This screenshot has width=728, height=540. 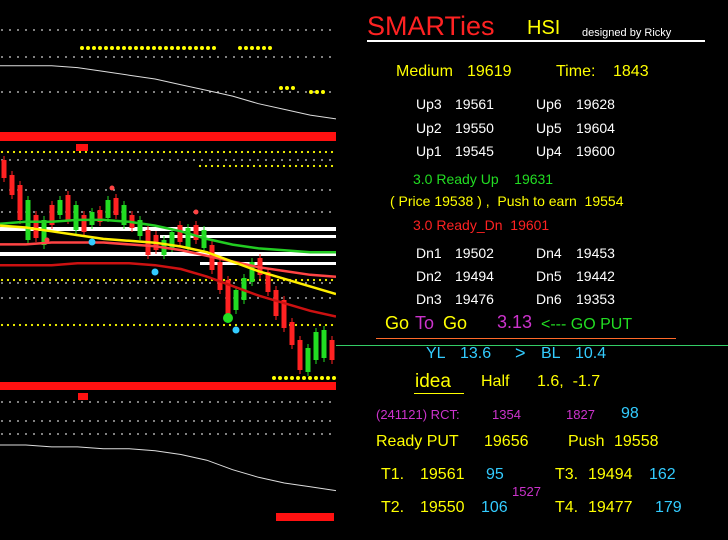 I want to click on target-t3-value: 19494, so click(x=610, y=474).